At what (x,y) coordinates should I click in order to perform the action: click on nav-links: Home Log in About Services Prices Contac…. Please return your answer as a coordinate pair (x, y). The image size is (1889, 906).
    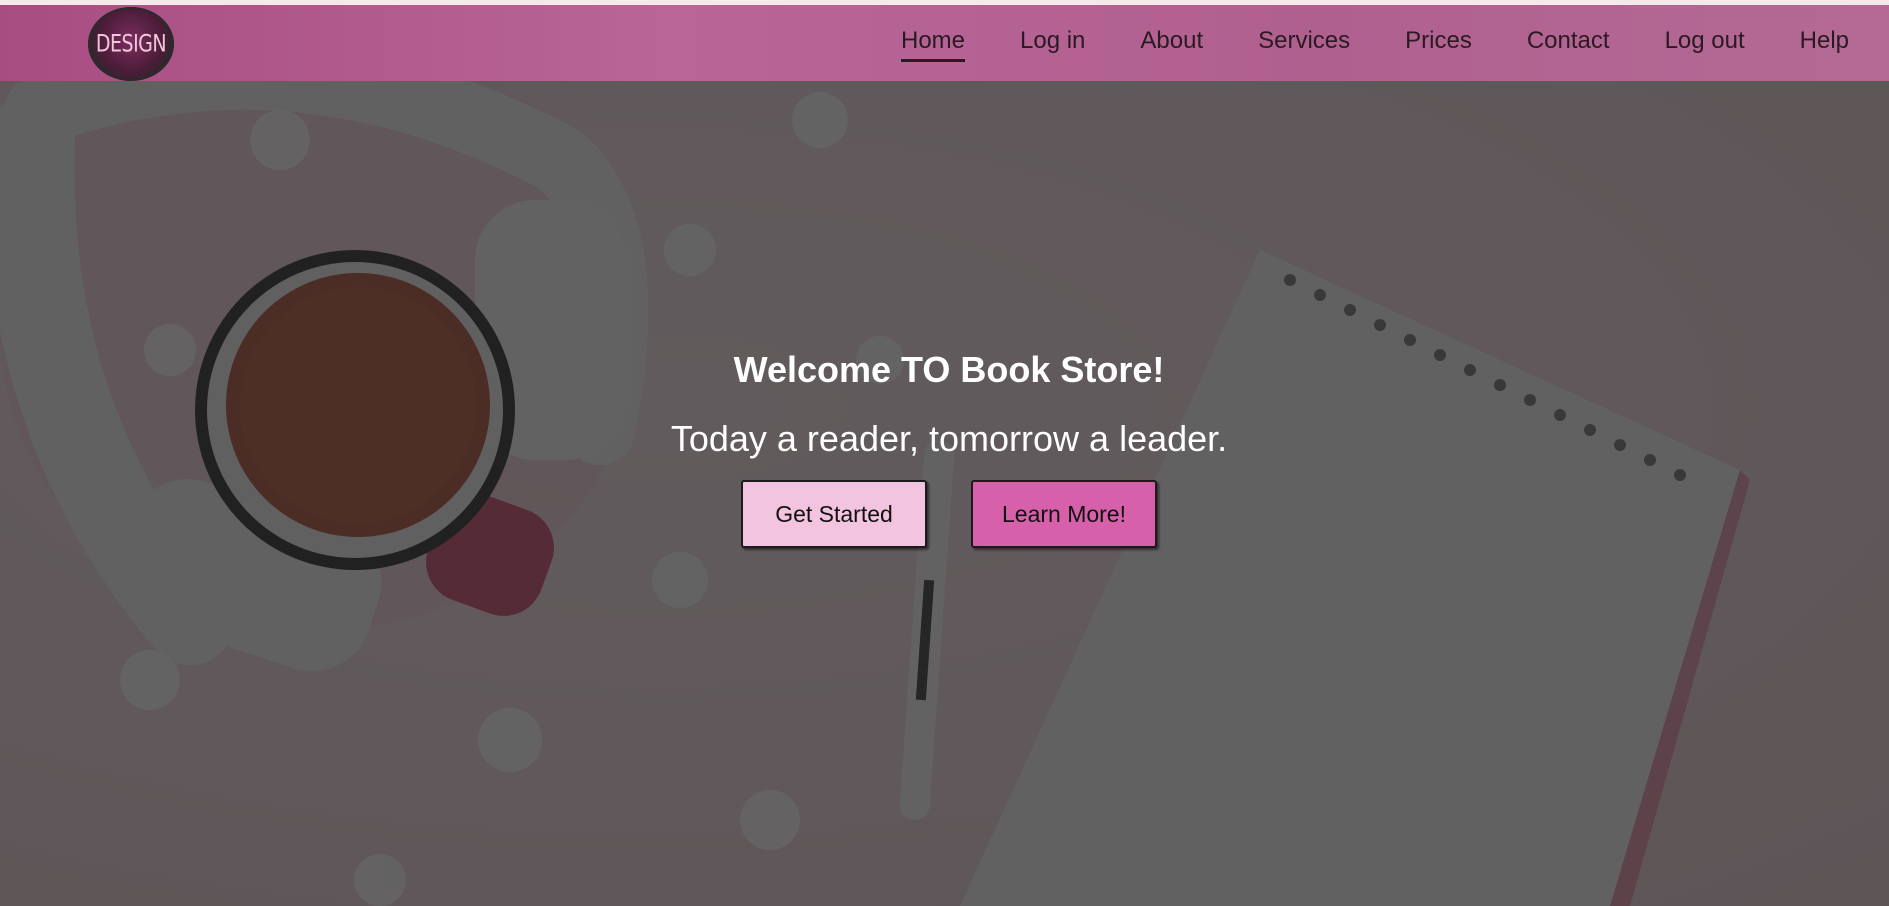
    Looking at the image, I should click on (1347, 43).